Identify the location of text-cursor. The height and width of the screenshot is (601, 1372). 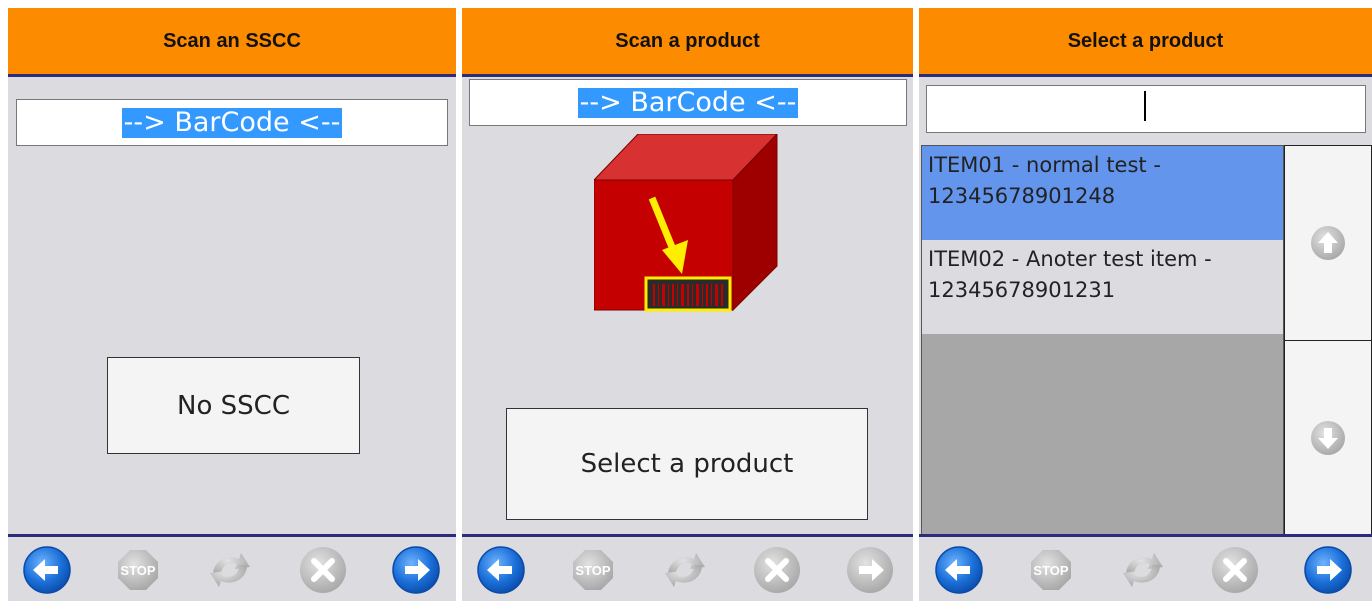
(1145, 106).